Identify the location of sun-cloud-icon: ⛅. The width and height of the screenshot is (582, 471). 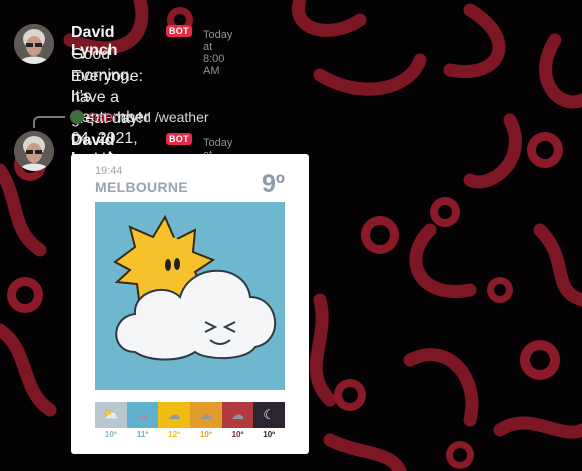
(110, 414).